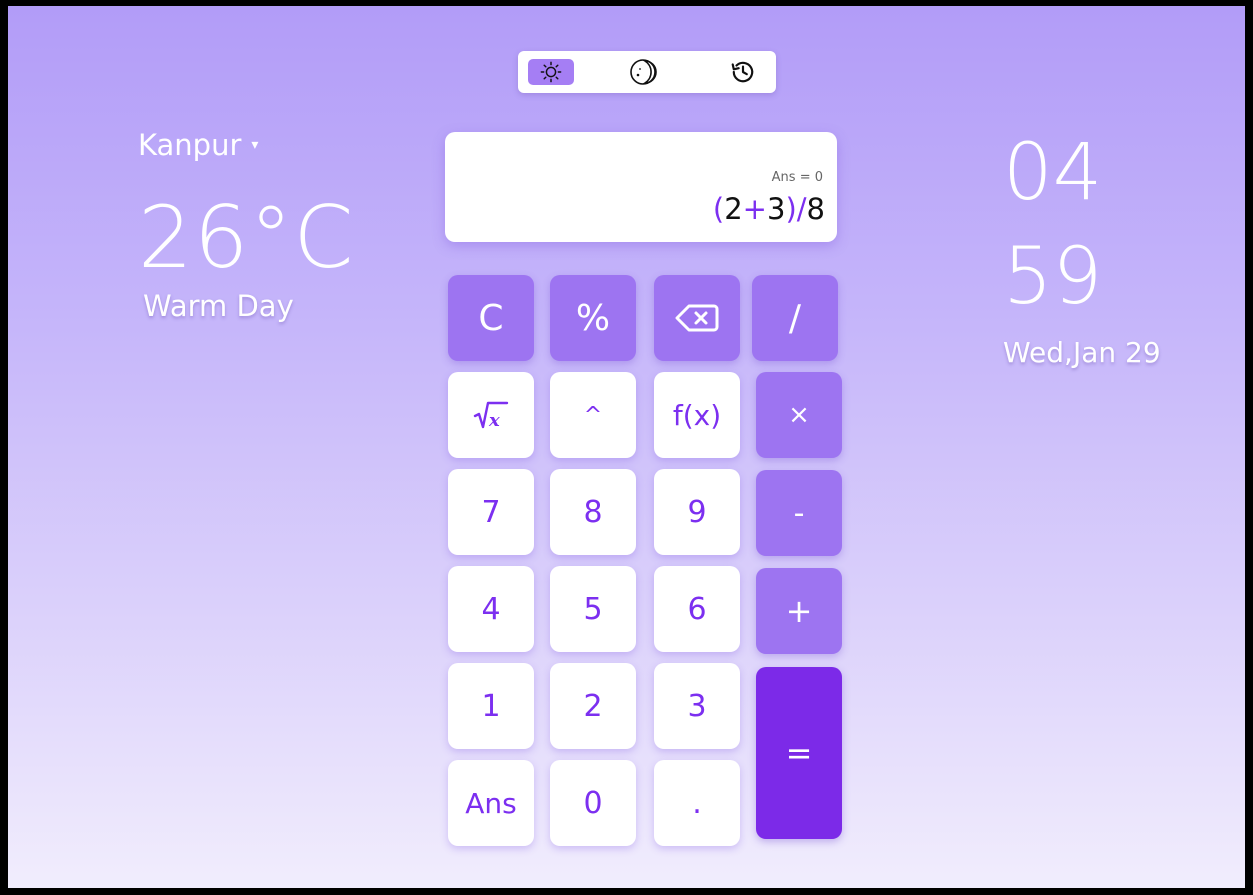 This screenshot has width=1253, height=895. What do you see at coordinates (593, 706) in the screenshot?
I see `digit-2-button: 2` at bounding box center [593, 706].